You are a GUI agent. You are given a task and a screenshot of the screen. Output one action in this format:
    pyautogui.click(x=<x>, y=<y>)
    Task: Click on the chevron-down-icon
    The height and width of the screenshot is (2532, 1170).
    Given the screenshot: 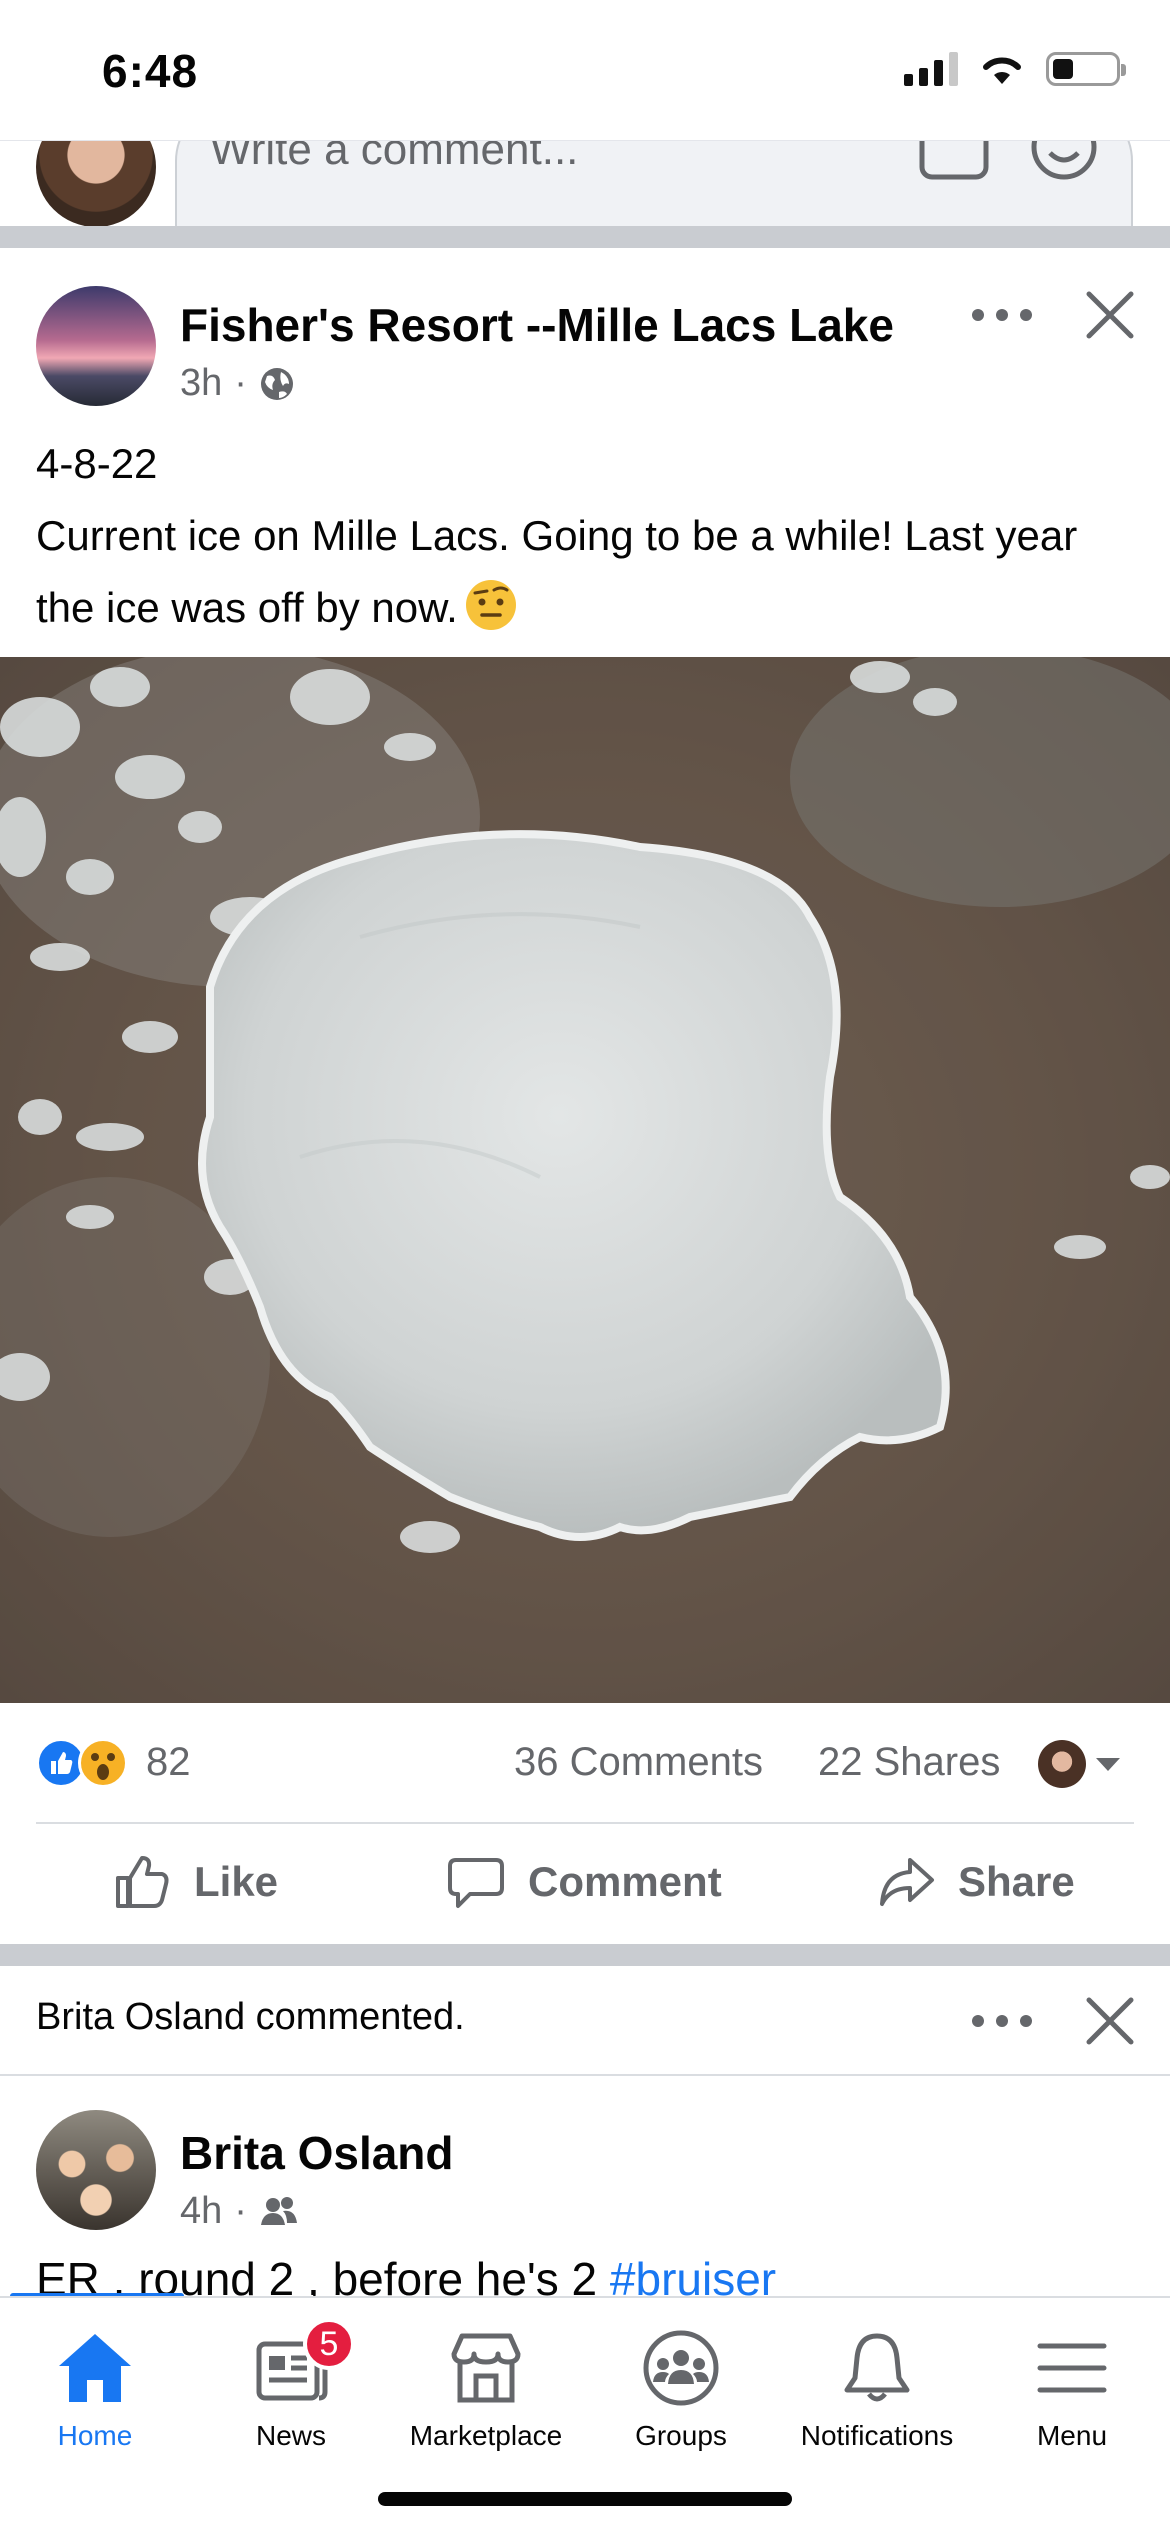 What is the action you would take?
    pyautogui.click(x=1108, y=1764)
    